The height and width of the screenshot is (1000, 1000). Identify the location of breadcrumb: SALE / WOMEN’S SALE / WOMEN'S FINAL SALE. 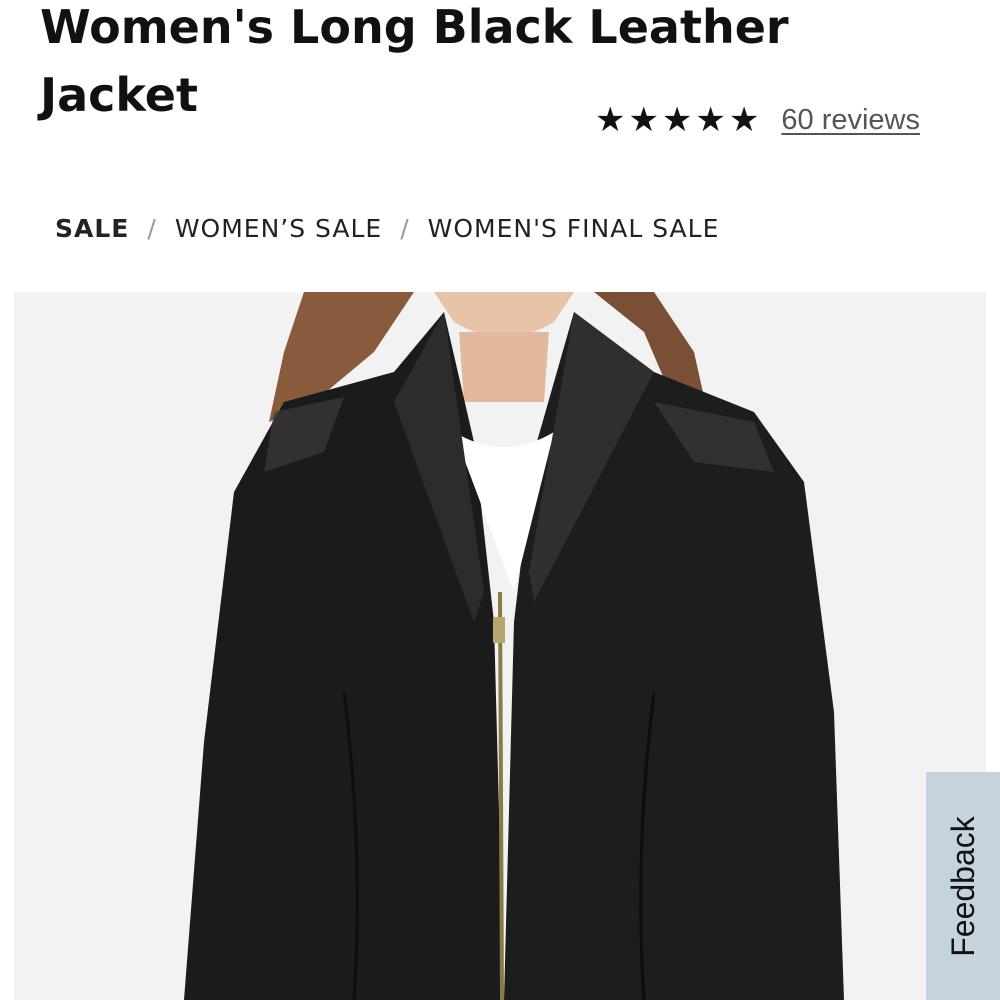
(387, 228).